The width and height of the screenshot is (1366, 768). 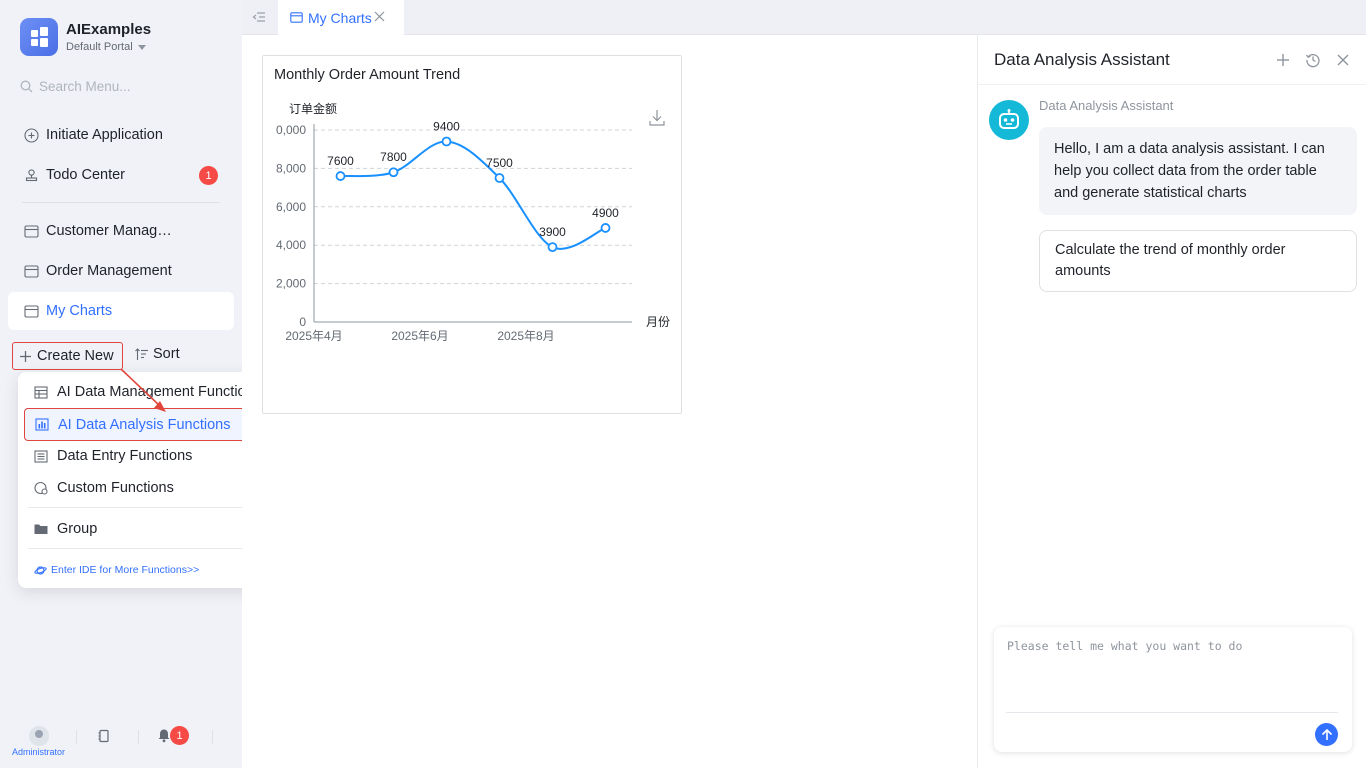 I want to click on data-label: 7500, so click(x=499, y=163).